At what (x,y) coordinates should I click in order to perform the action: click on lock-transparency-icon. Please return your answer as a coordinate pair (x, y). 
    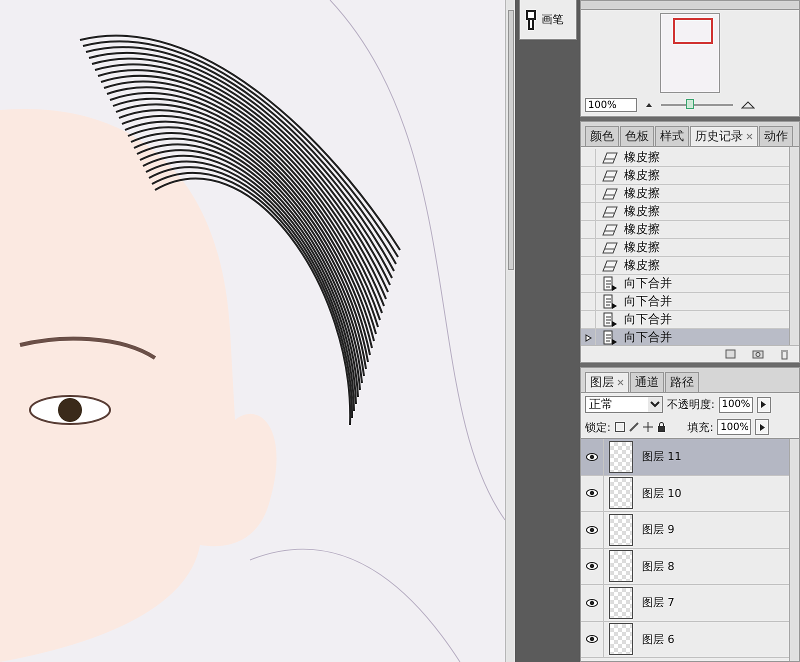
    Looking at the image, I should click on (619, 427).